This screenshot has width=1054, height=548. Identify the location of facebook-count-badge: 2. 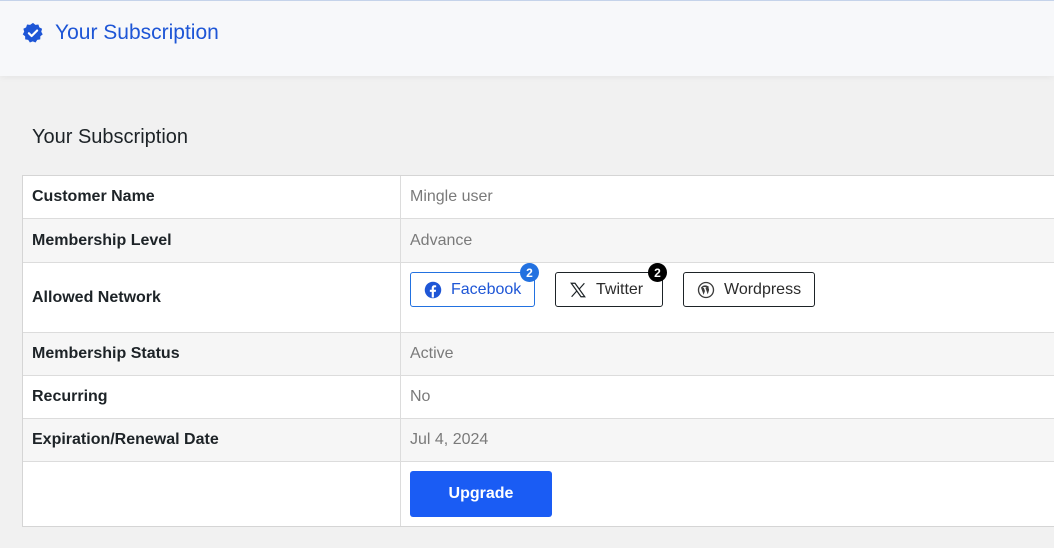
(529, 272).